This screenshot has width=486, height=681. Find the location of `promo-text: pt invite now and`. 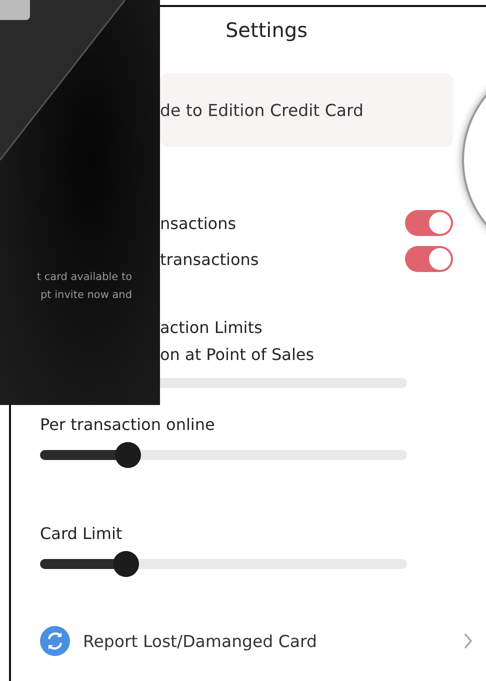

promo-text: pt invite now and is located at coordinates (86, 295).